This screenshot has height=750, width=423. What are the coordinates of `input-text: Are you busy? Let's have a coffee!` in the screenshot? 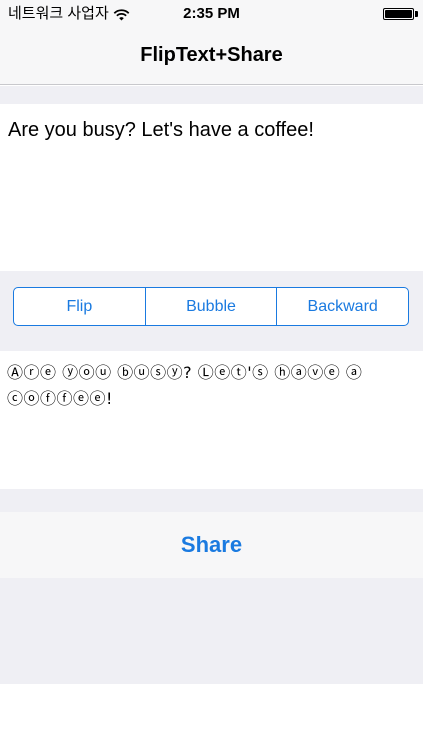 It's located at (210, 130).